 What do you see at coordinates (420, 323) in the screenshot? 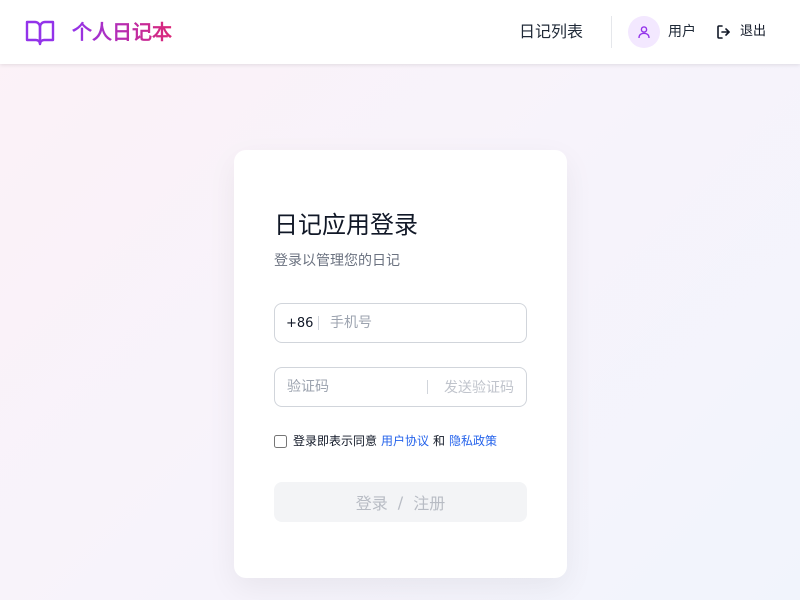
I see `phone-input` at bounding box center [420, 323].